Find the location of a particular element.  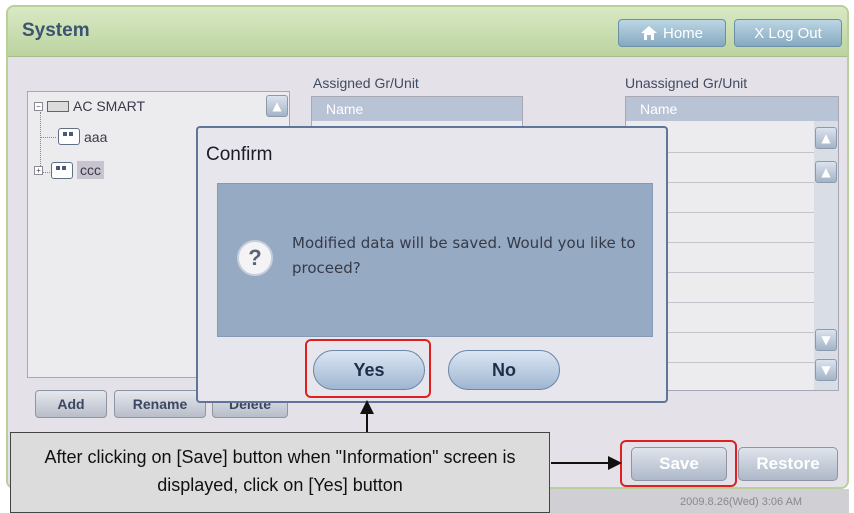

arrow-head-up is located at coordinates (367, 407).